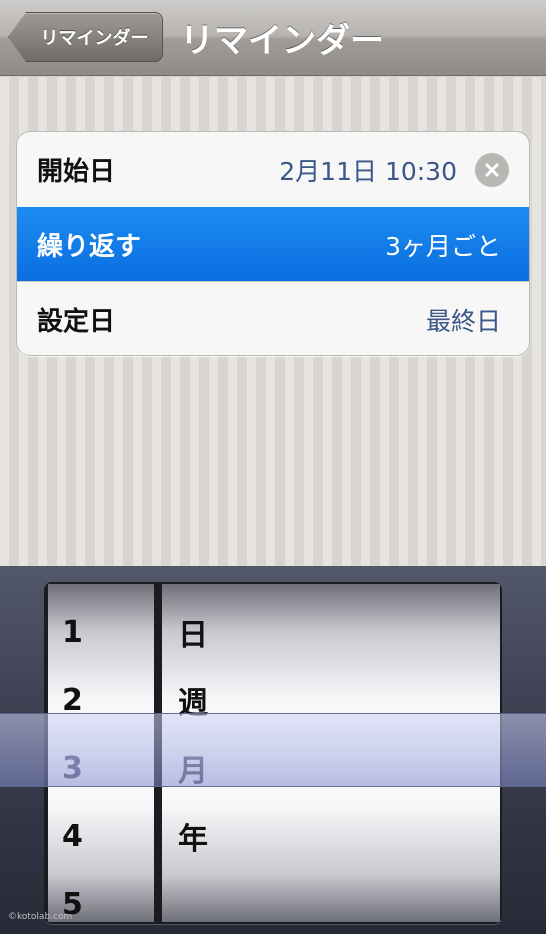 Image resolution: width=546 pixels, height=934 pixels. I want to click on clear-circle-x-icon, so click(492, 169).